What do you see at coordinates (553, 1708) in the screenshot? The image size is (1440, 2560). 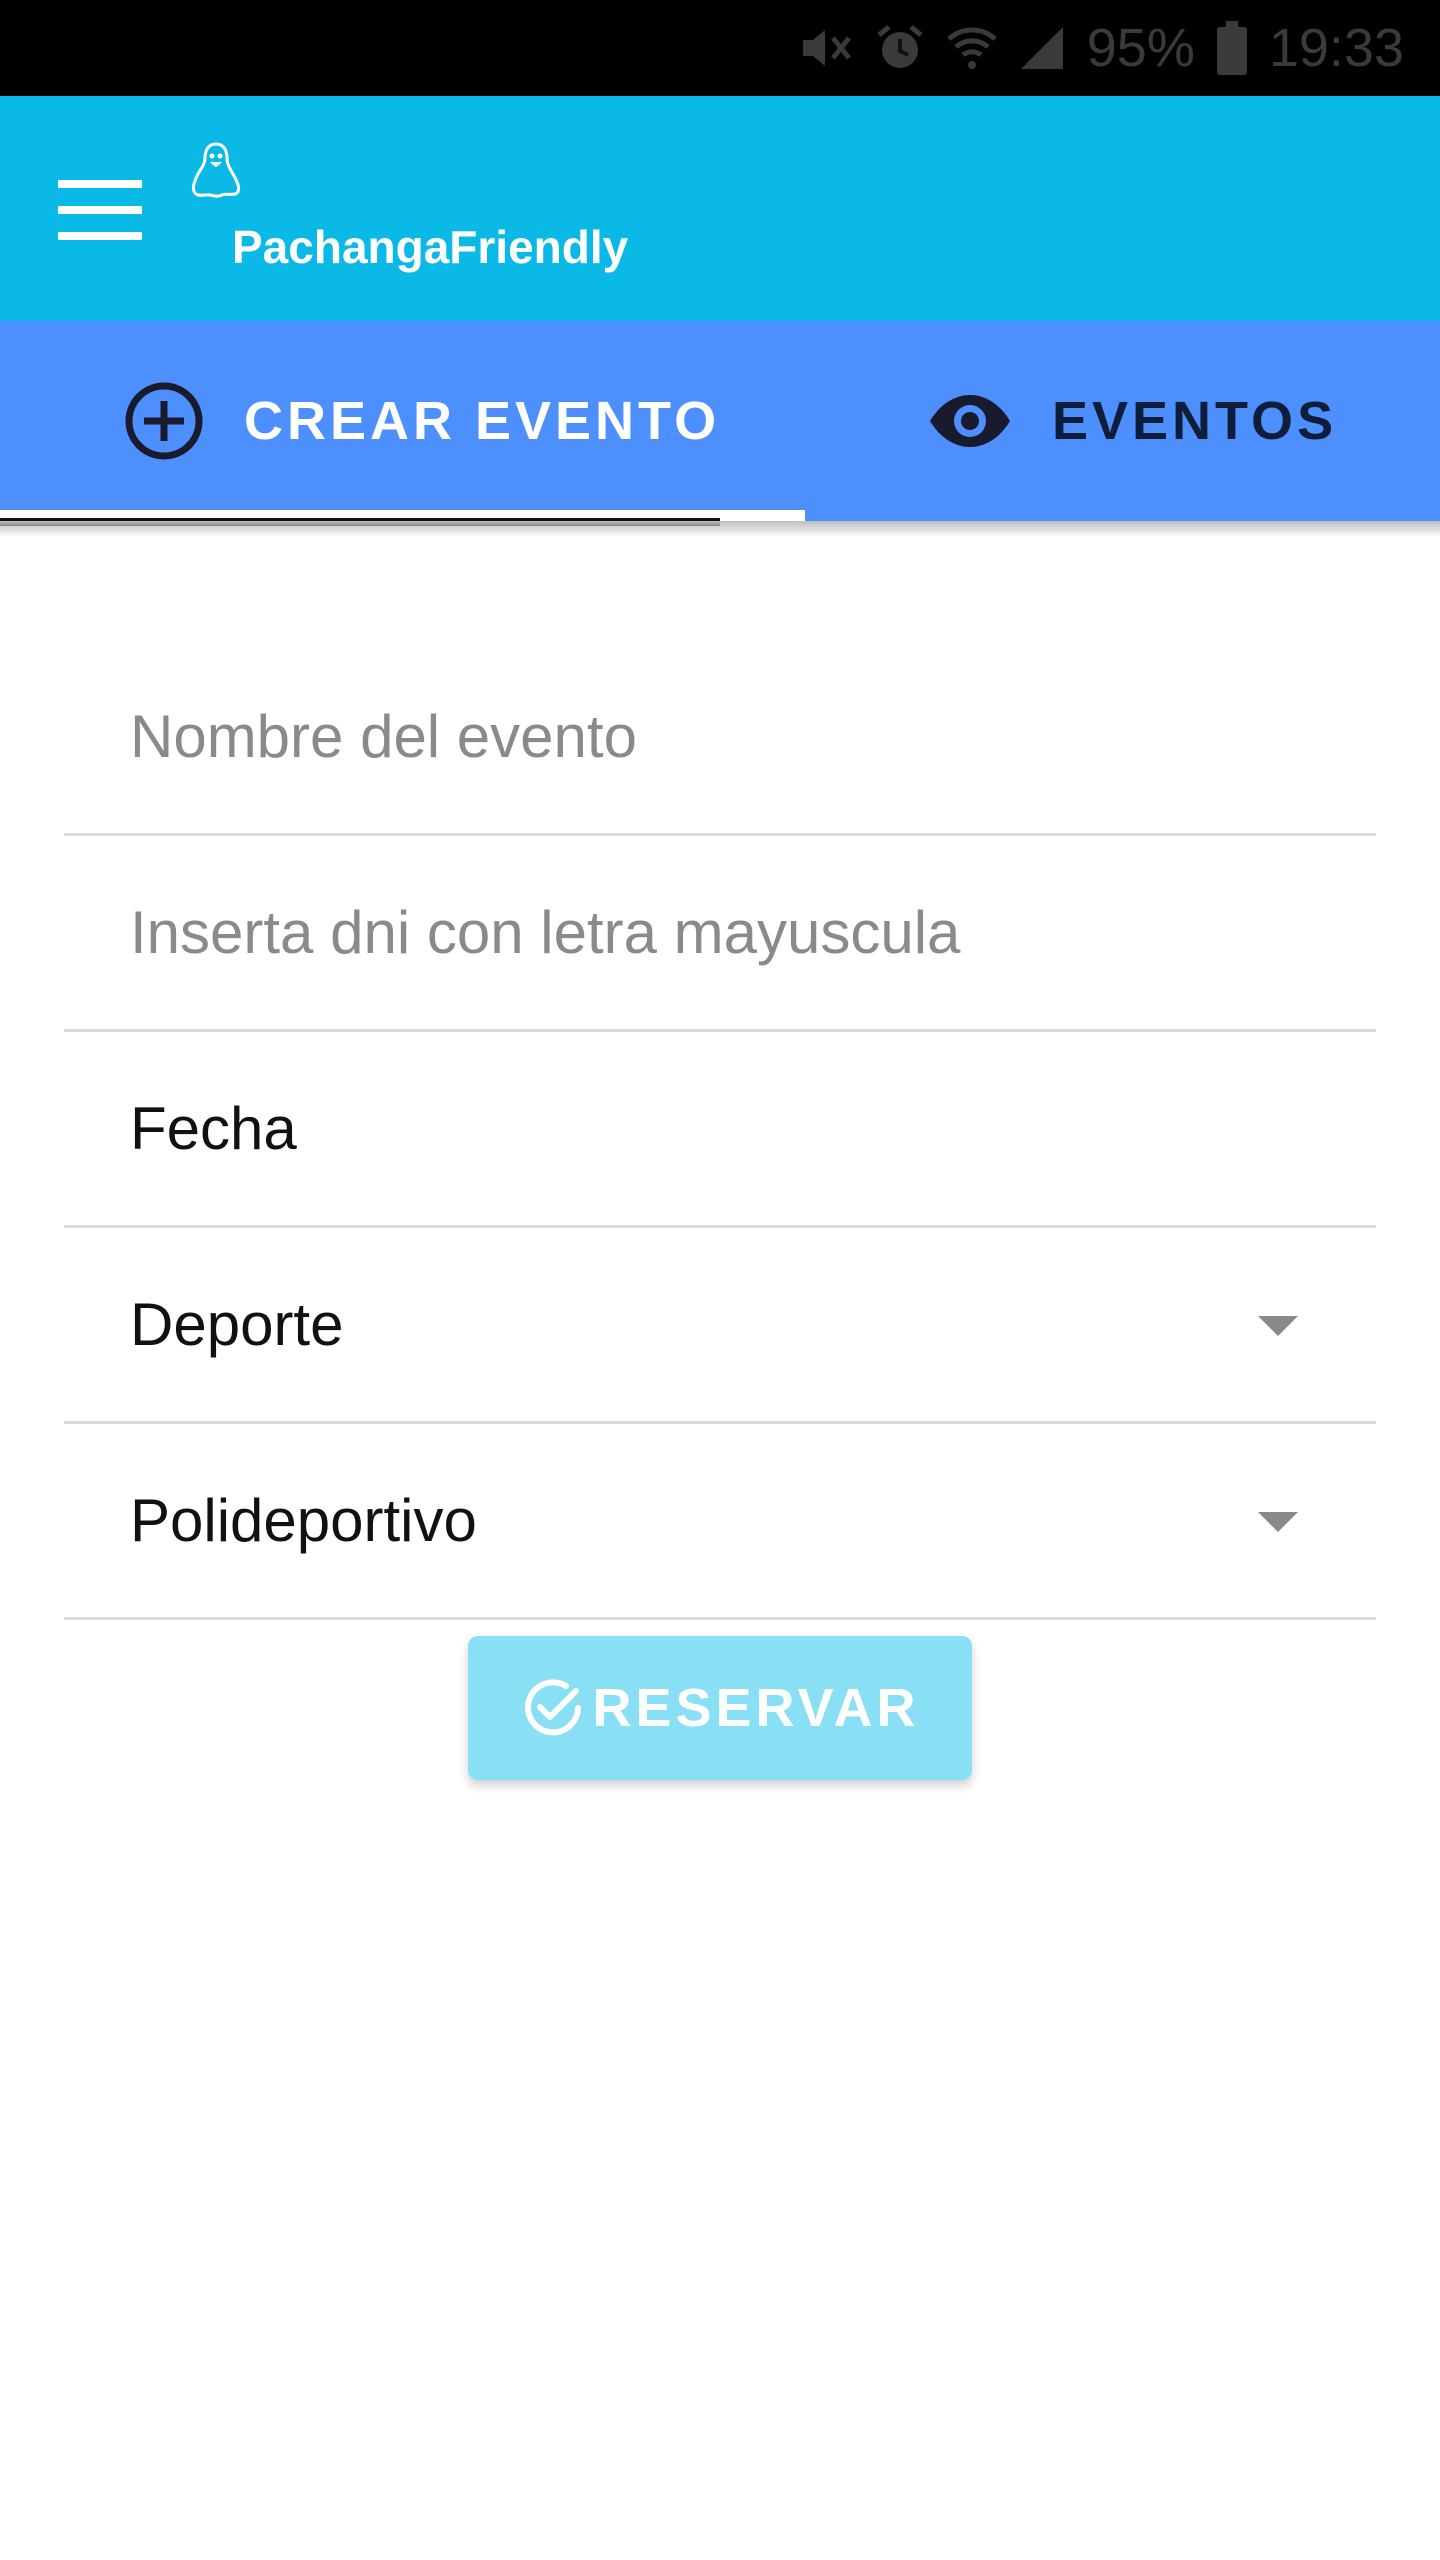 I see `check-circle-icon` at bounding box center [553, 1708].